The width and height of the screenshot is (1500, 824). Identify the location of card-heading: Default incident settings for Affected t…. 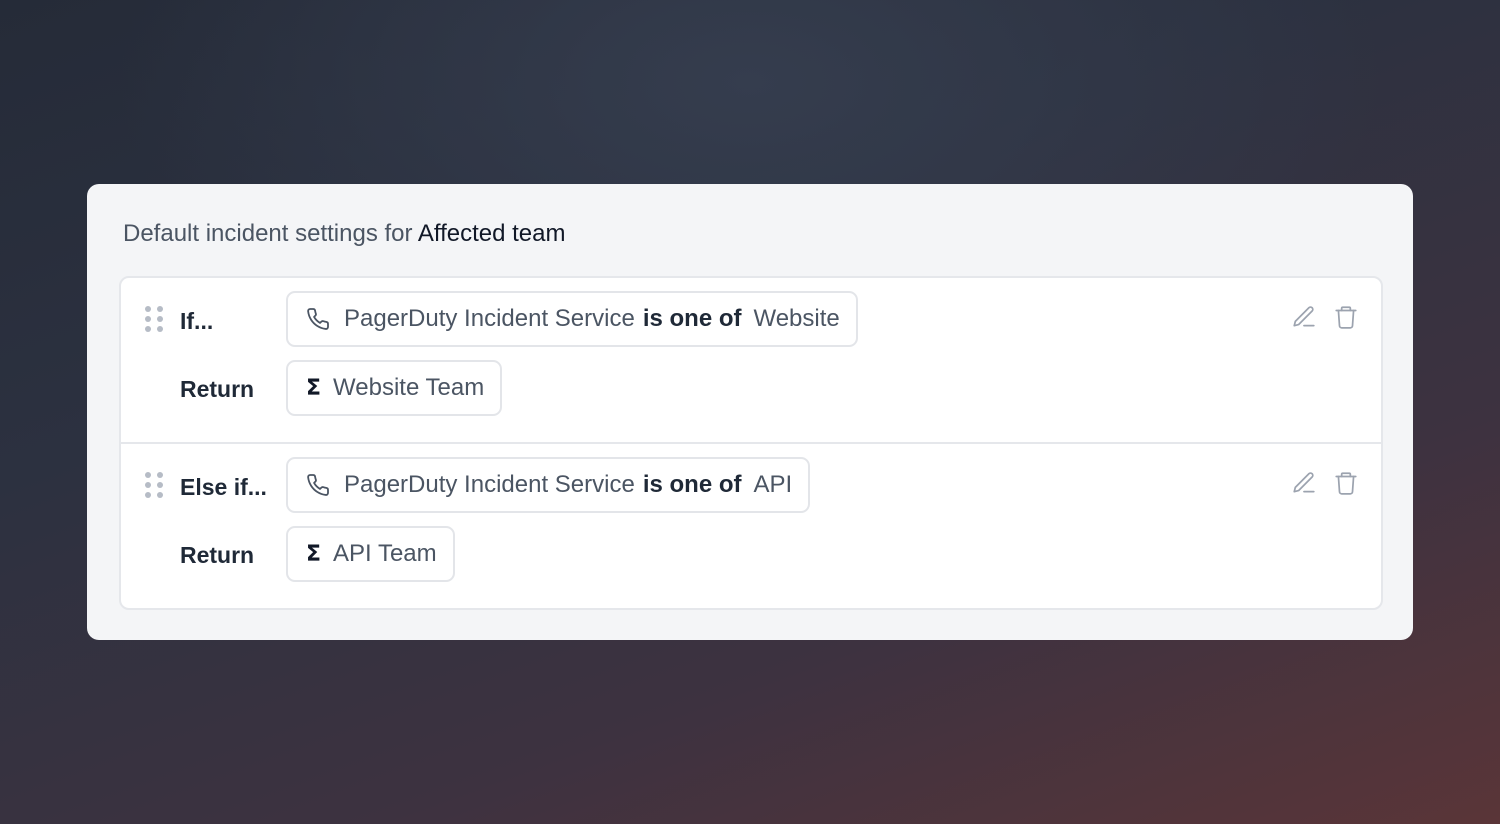
(344, 234).